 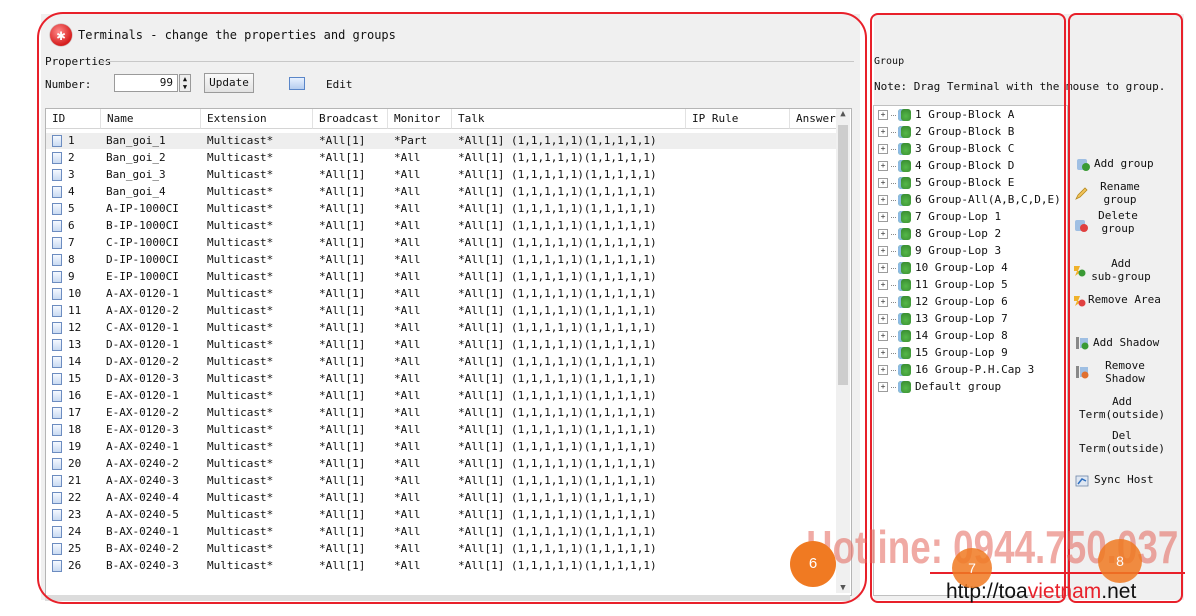 What do you see at coordinates (813, 564) in the screenshot?
I see `callout-badge-6: 6` at bounding box center [813, 564].